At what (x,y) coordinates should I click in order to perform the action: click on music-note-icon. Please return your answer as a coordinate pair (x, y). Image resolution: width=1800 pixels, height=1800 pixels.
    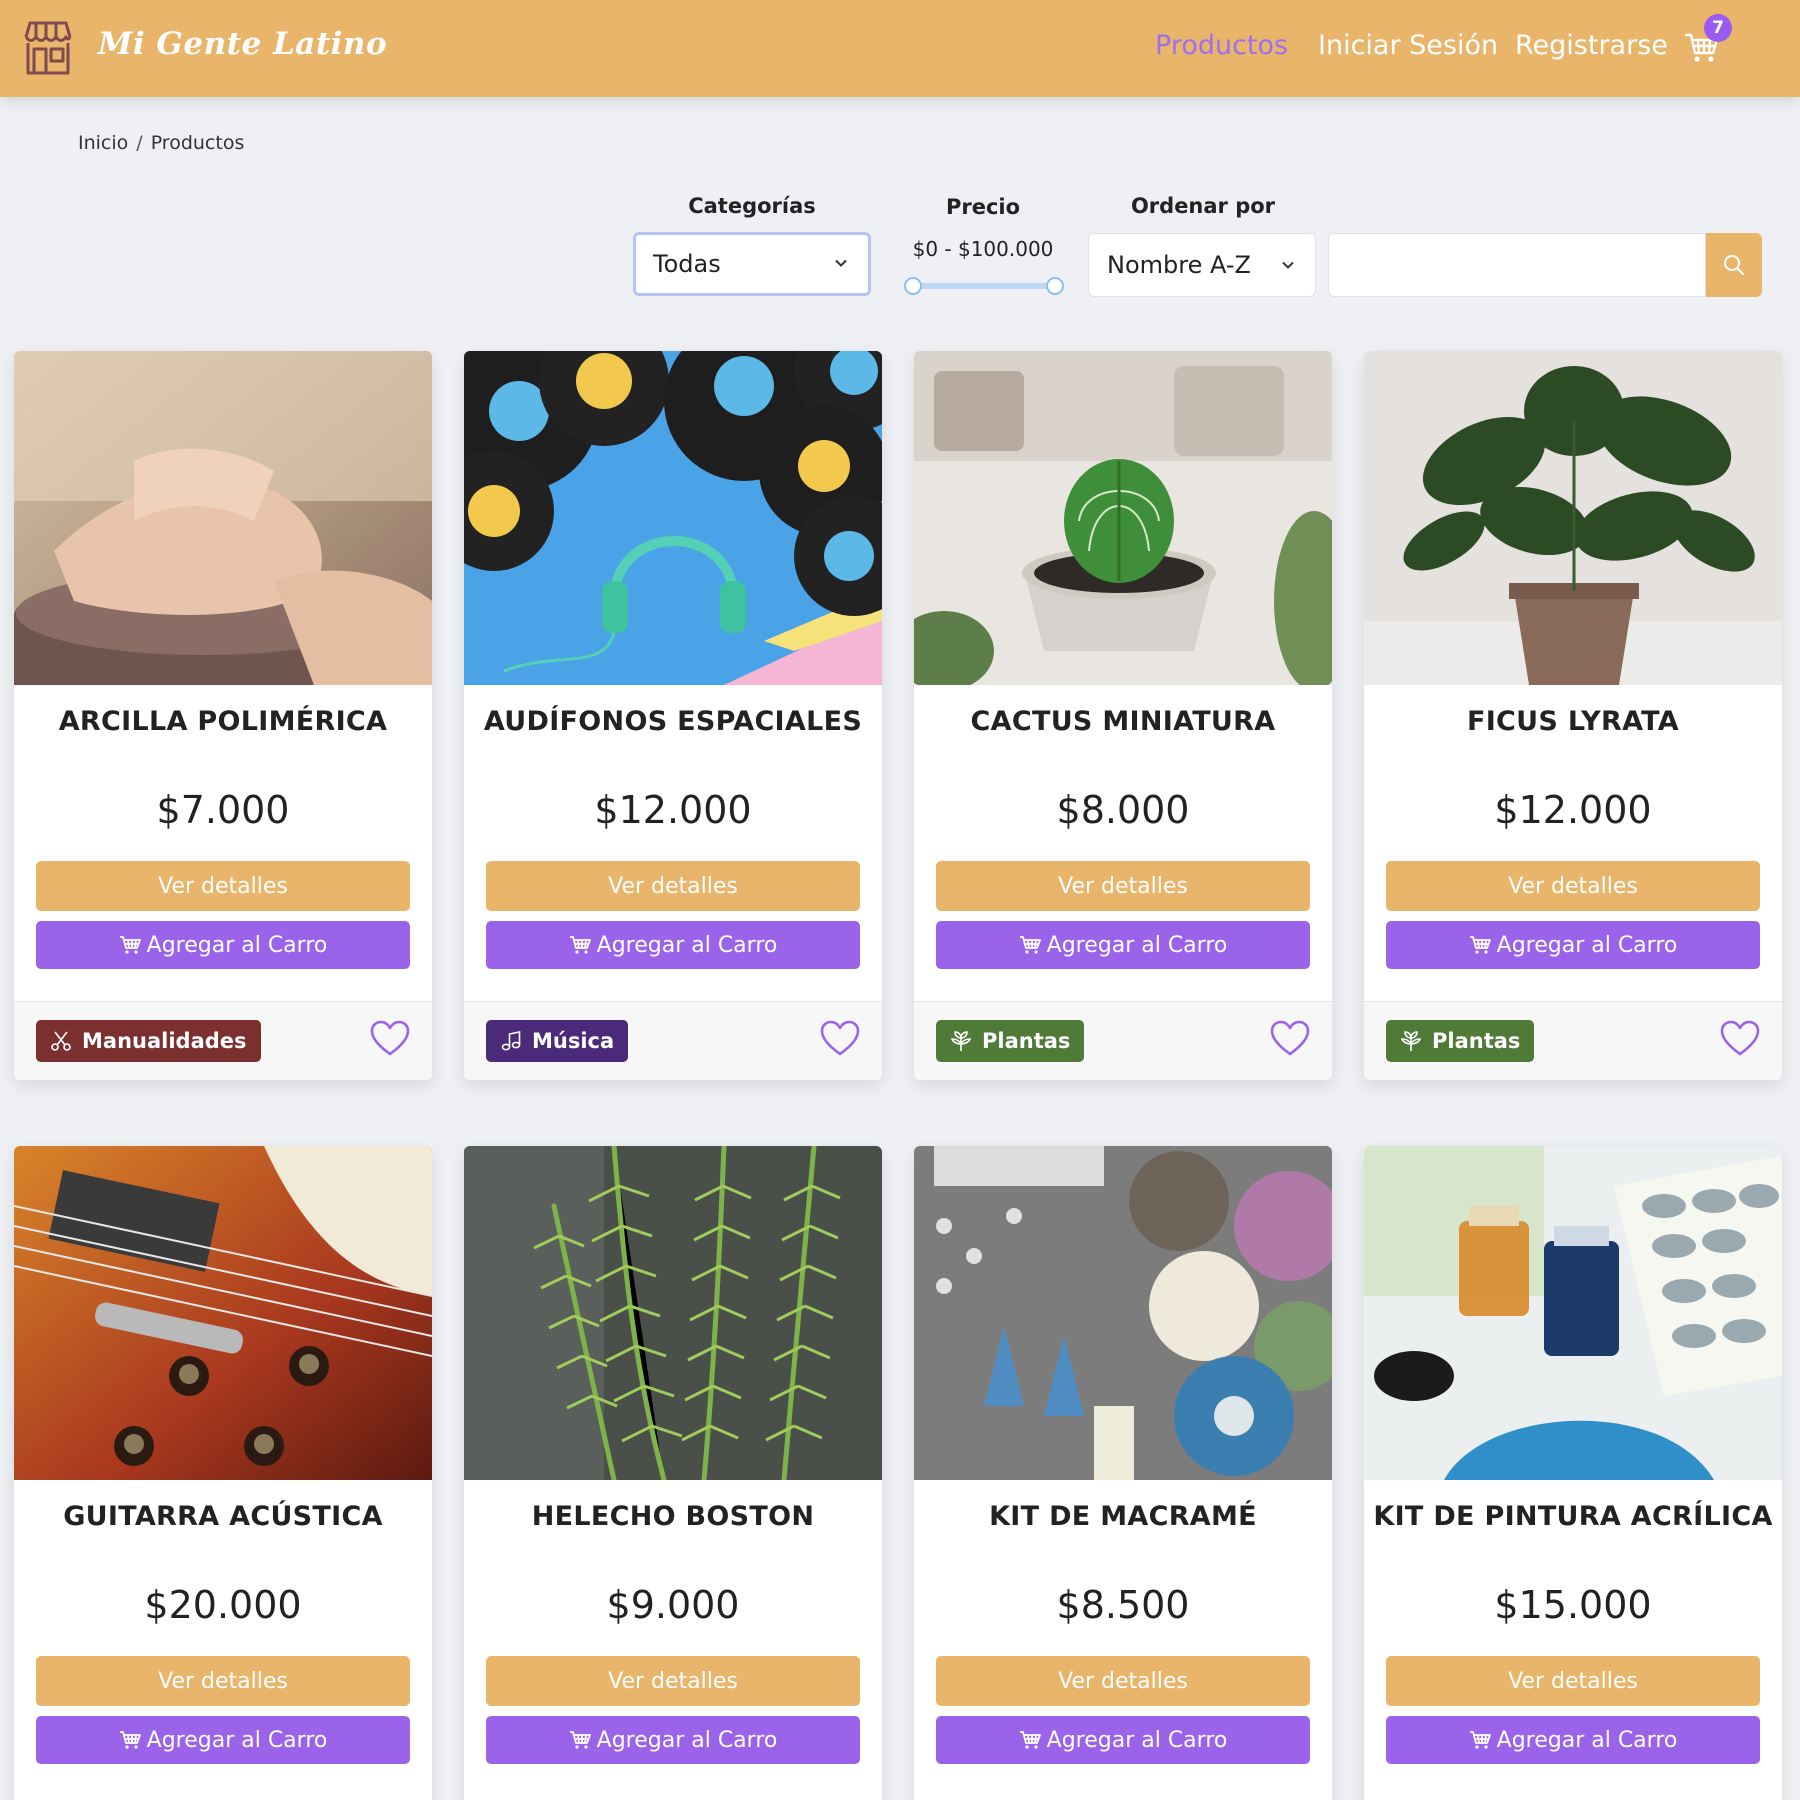
    Looking at the image, I should click on (511, 1041).